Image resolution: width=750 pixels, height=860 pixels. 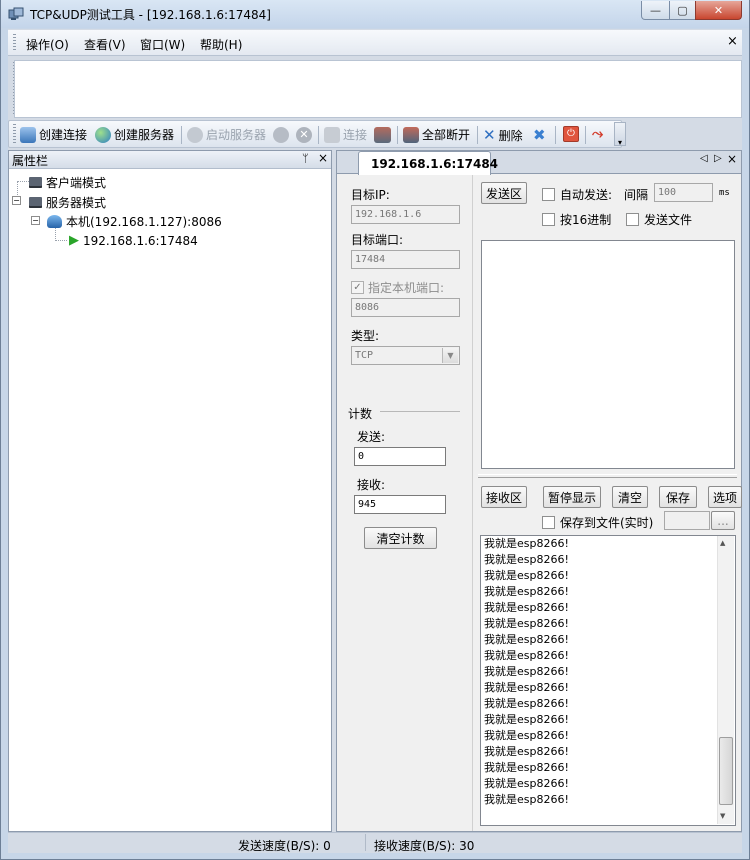 I want to click on local-port-field: 8086, so click(x=405, y=307).